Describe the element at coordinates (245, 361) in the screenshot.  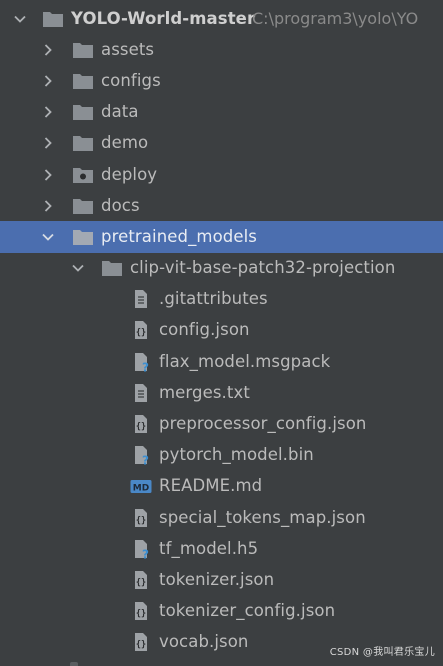
I see `file-label: flax_model.msgpack` at that location.